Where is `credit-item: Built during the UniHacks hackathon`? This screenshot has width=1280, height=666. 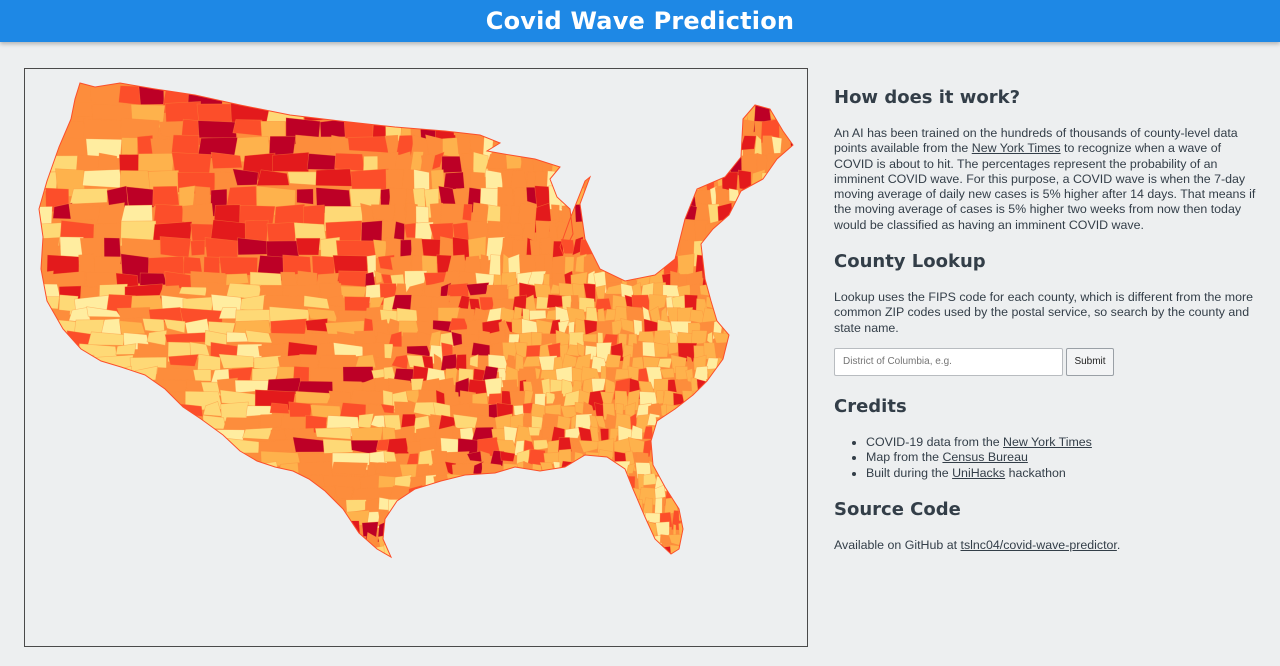 credit-item: Built during the UniHacks hackathon is located at coordinates (1063, 473).